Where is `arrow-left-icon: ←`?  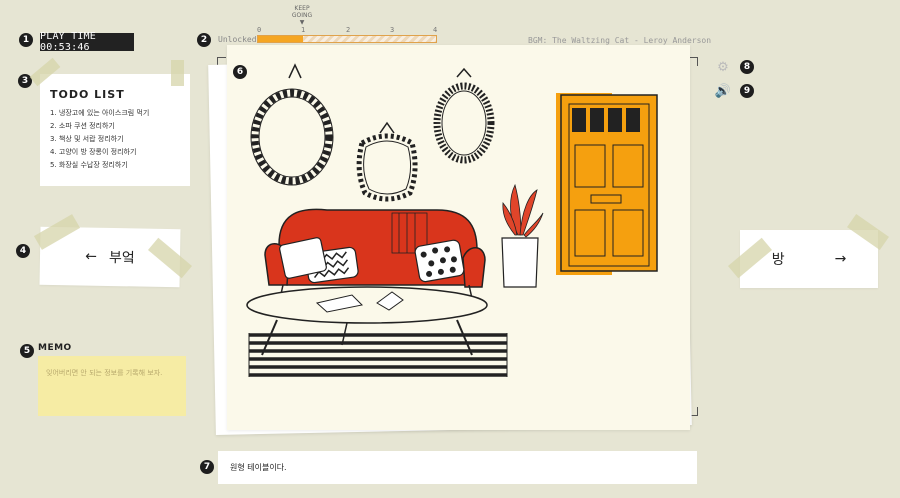 arrow-left-icon: ← is located at coordinates (91, 256).